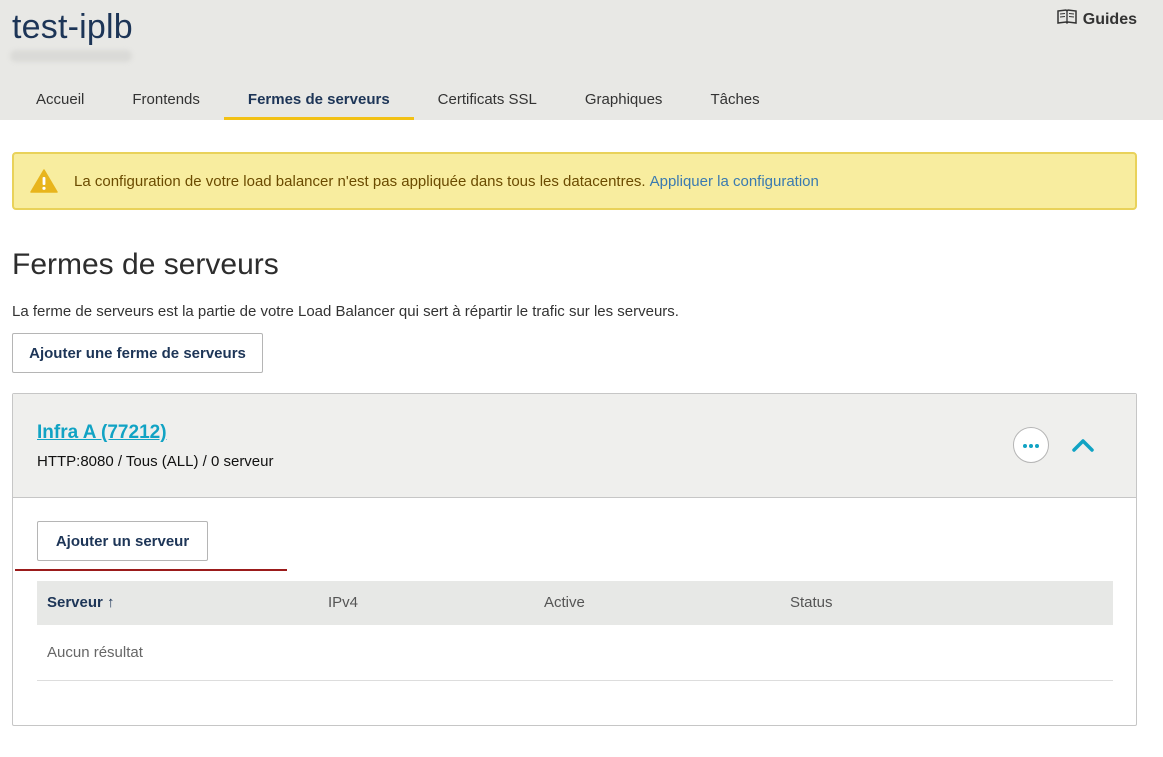 Image resolution: width=1163 pixels, height=757 pixels. I want to click on divider-line, so click(151, 570).